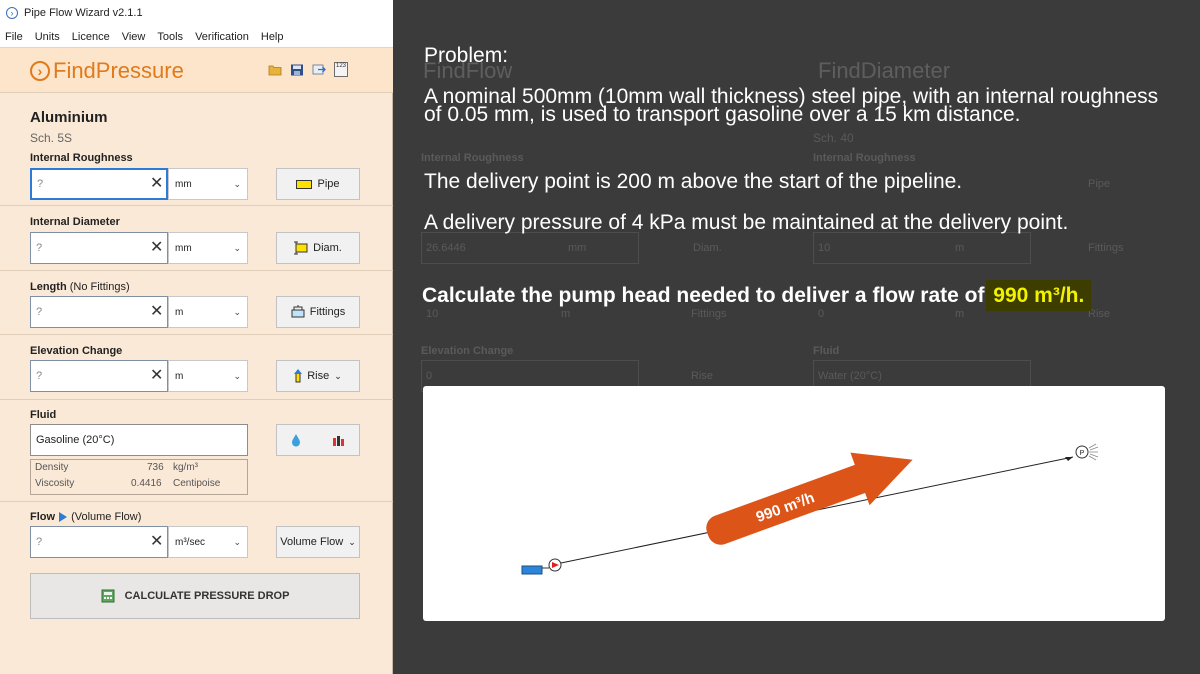  Describe the element at coordinates (432, 314) in the screenshot. I see `background-length-value: 10` at that location.